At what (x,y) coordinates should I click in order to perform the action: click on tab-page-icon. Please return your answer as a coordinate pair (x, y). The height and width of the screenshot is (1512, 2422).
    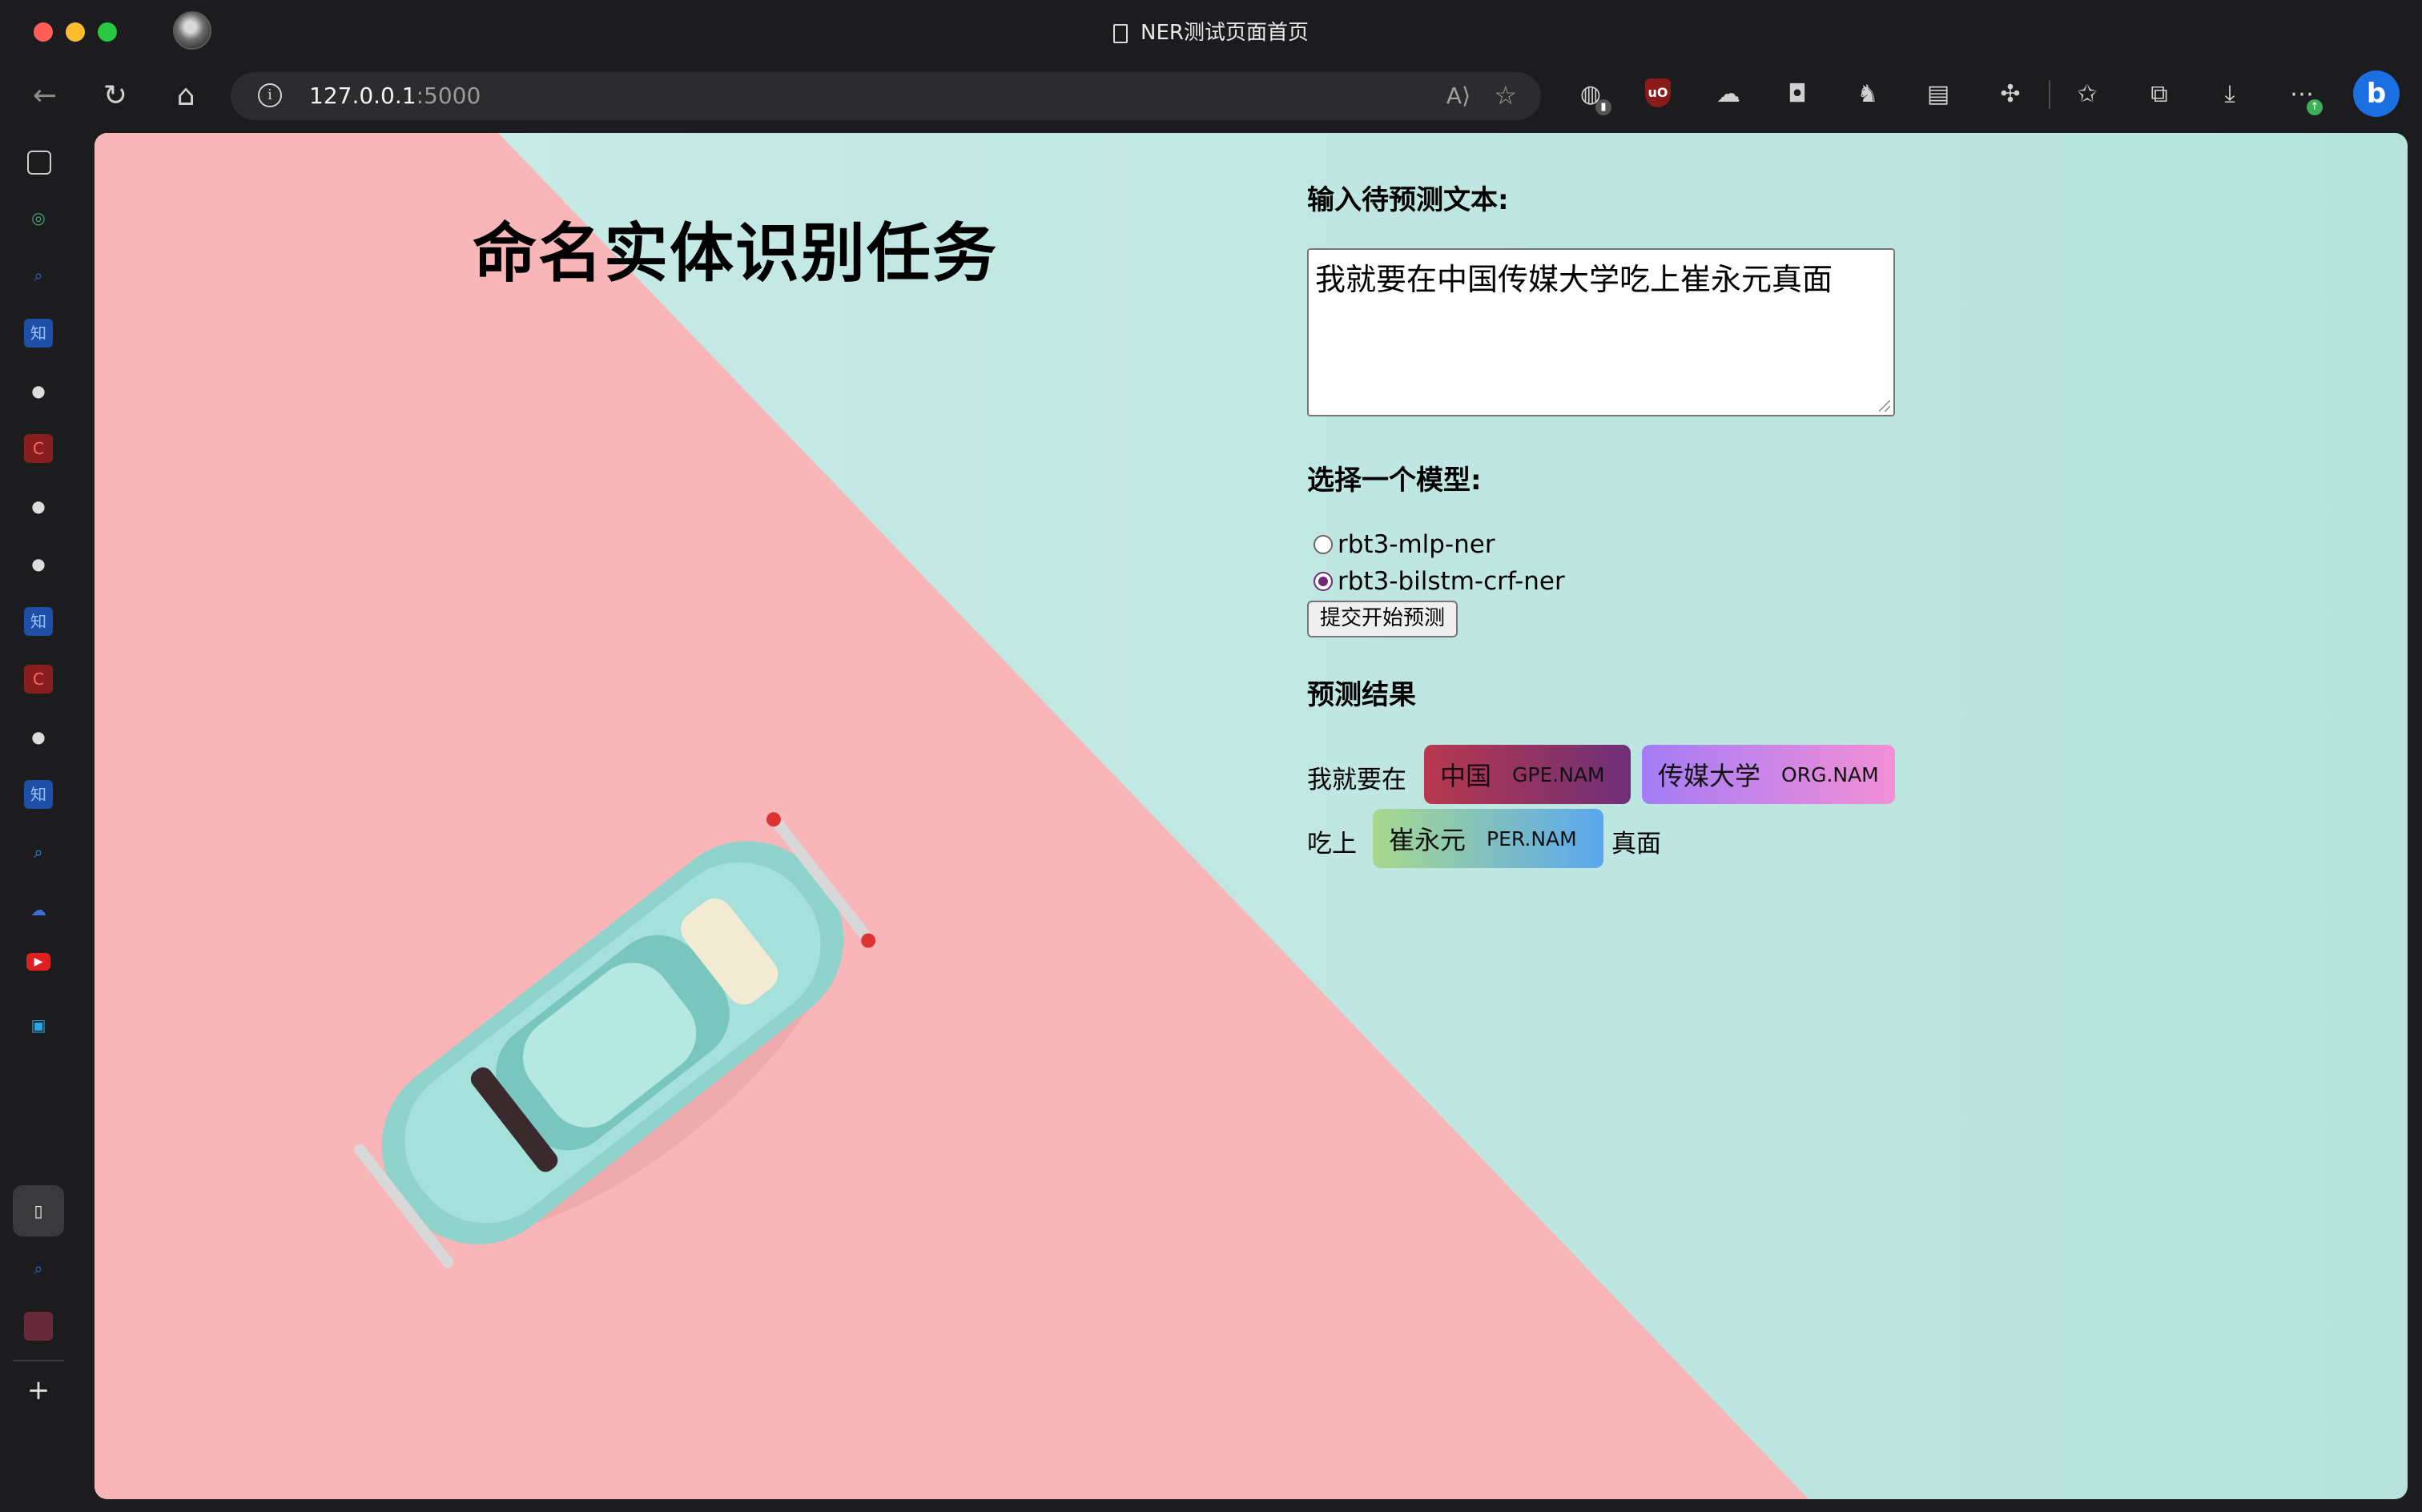
    Looking at the image, I should click on (38, 1326).